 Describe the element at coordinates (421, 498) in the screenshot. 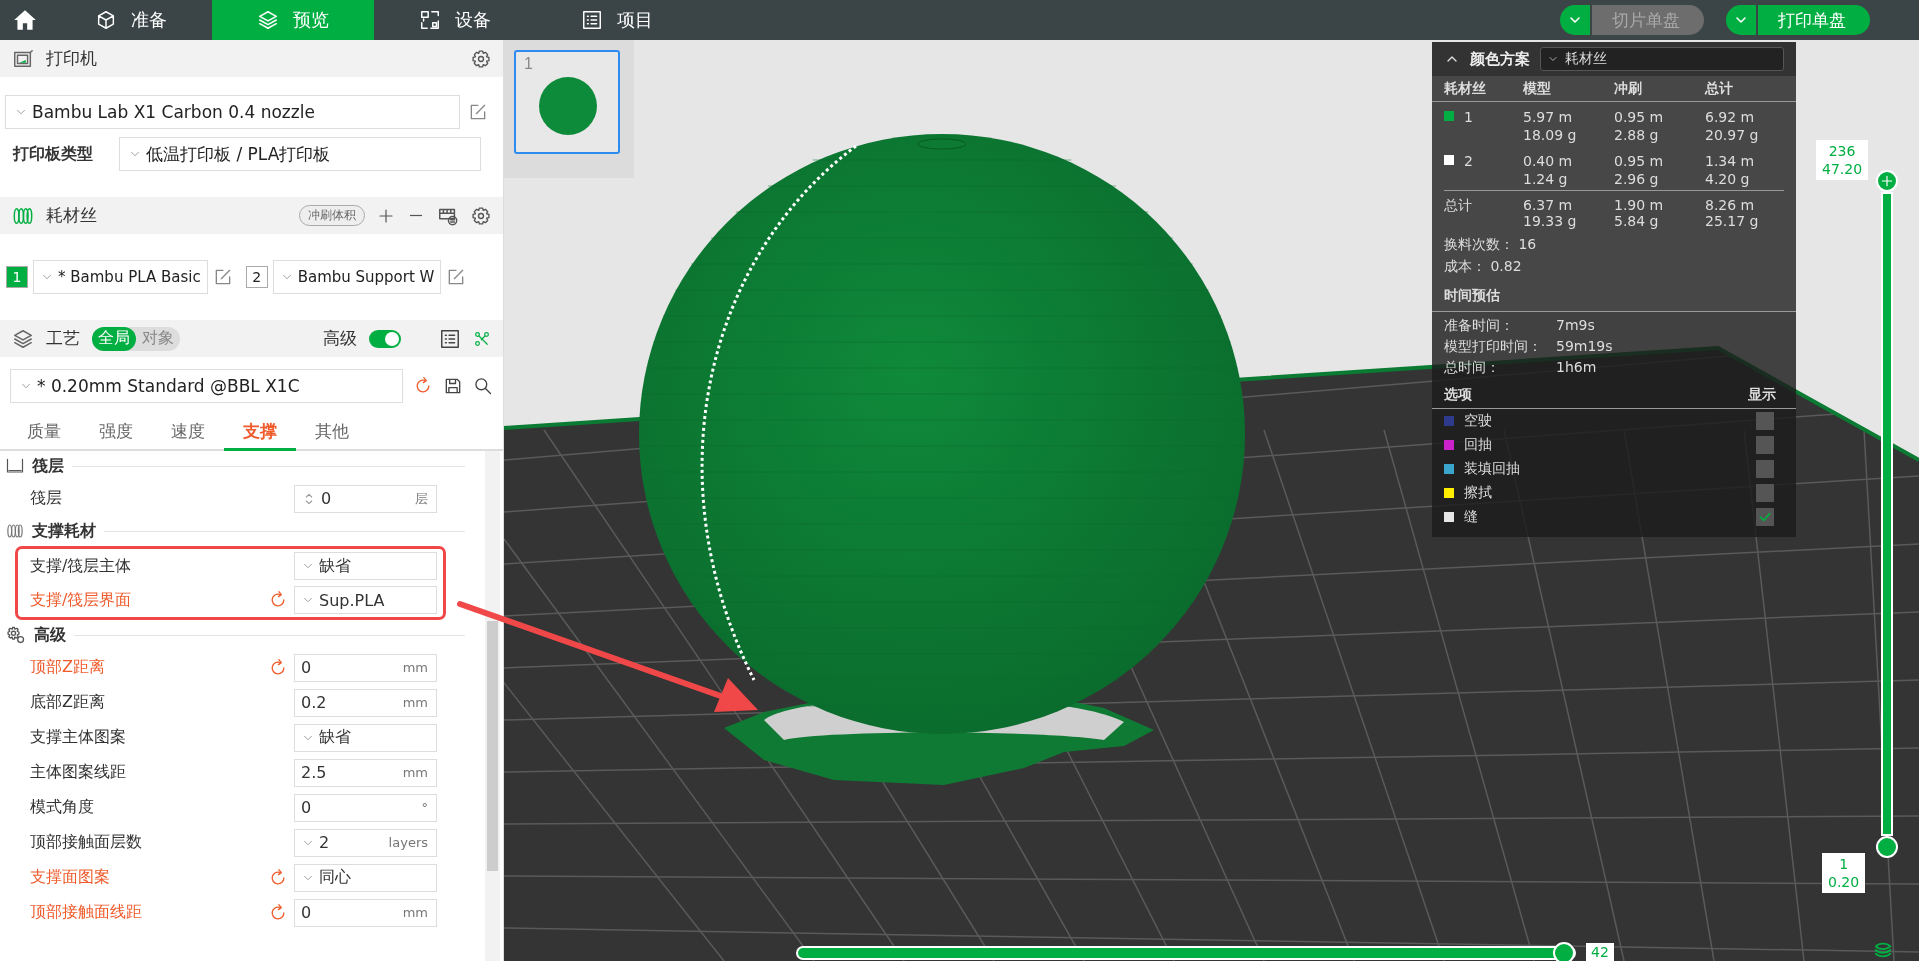

I see `unit-label: 层` at that location.